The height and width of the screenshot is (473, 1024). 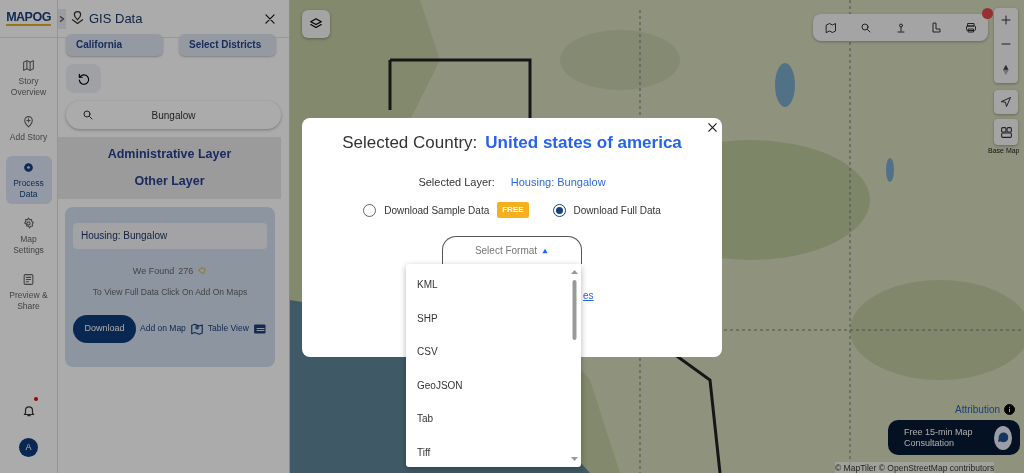 I want to click on download-link: es, so click(x=588, y=295).